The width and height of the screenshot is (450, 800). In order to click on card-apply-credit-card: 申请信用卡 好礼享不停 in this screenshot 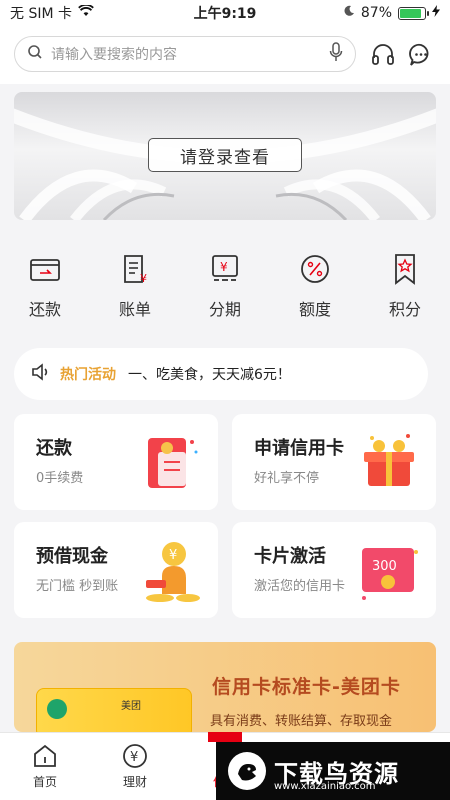, I will do `click(334, 462)`.